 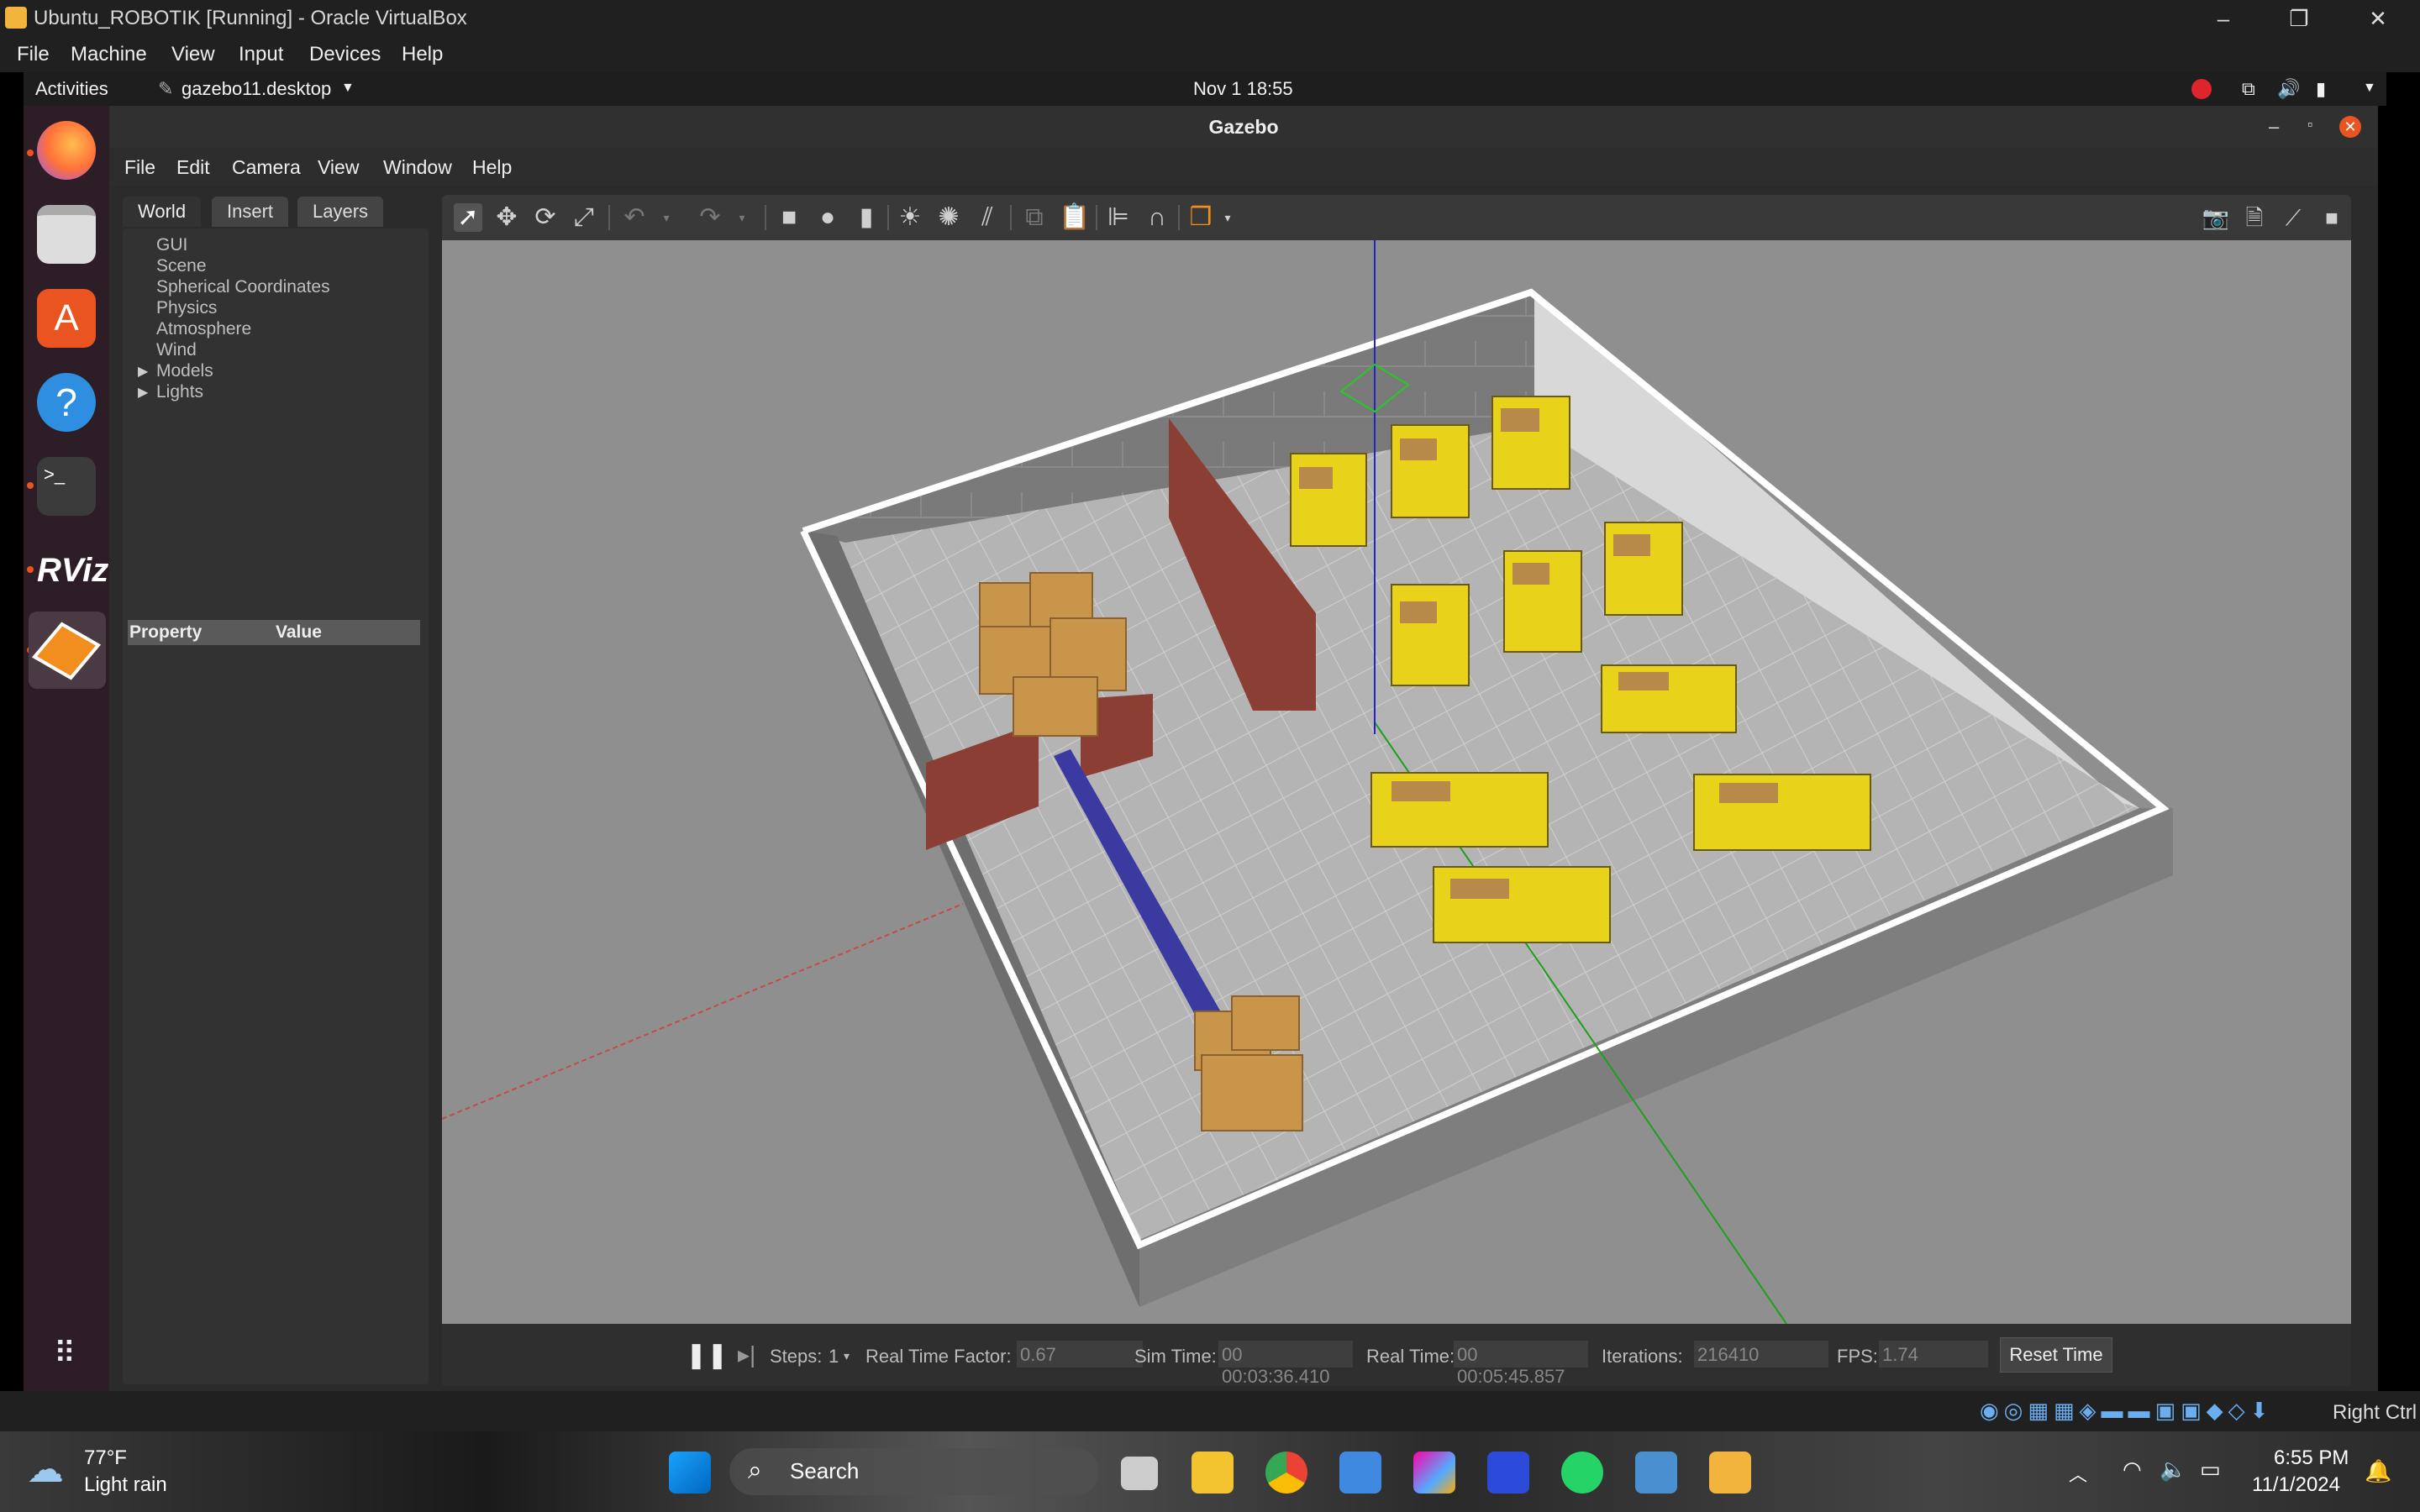 I want to click on tree-item-physics: Physics, so click(x=187, y=308).